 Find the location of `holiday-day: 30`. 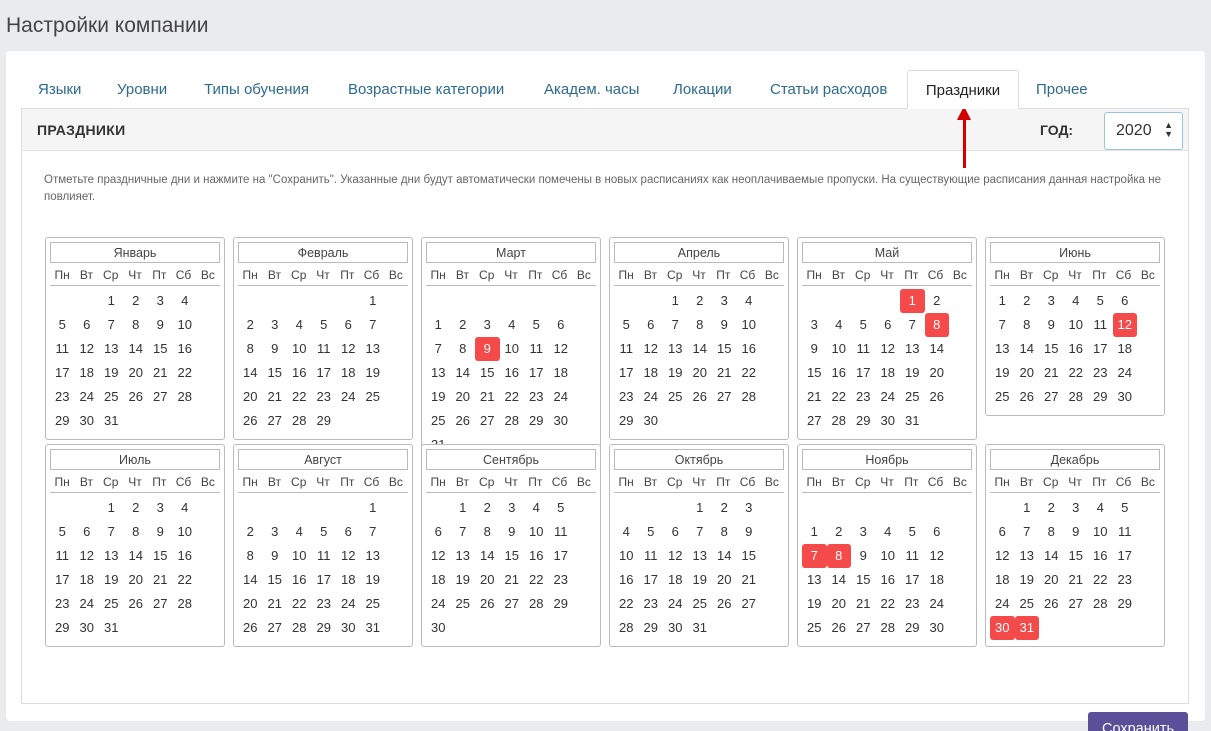

holiday-day: 30 is located at coordinates (1002, 628).